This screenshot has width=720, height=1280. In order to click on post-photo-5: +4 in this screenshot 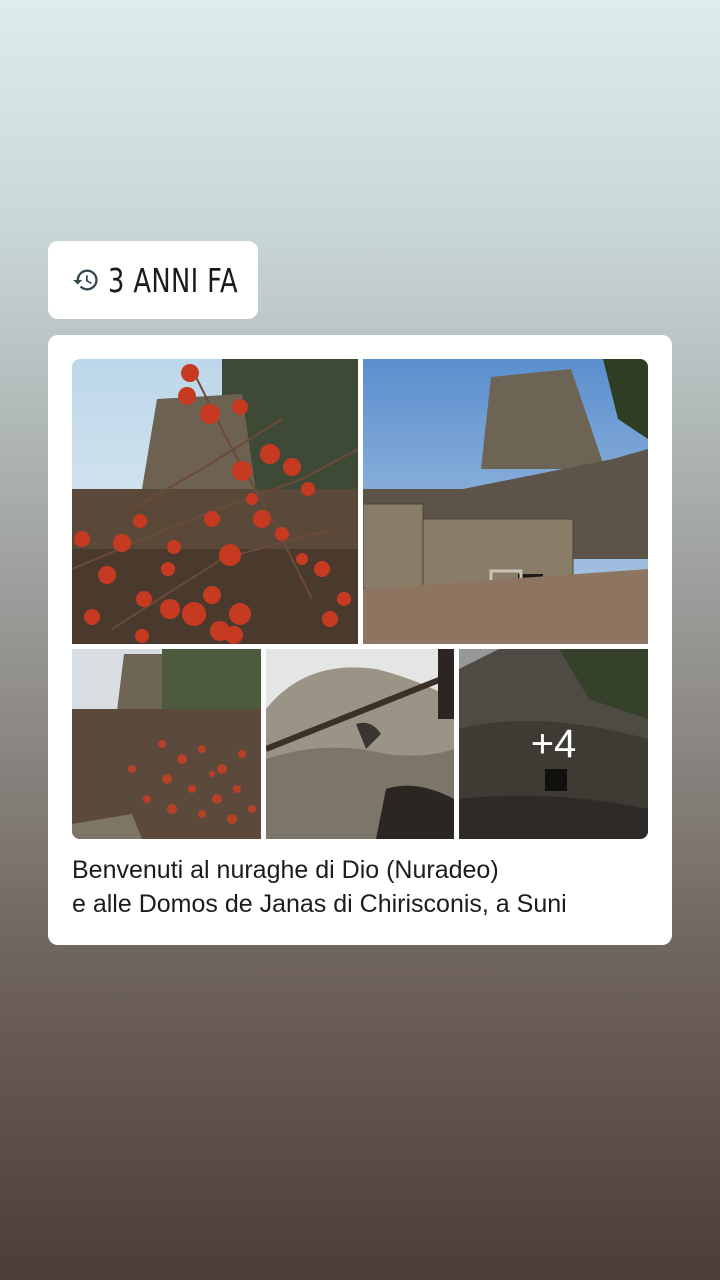, I will do `click(553, 744)`.